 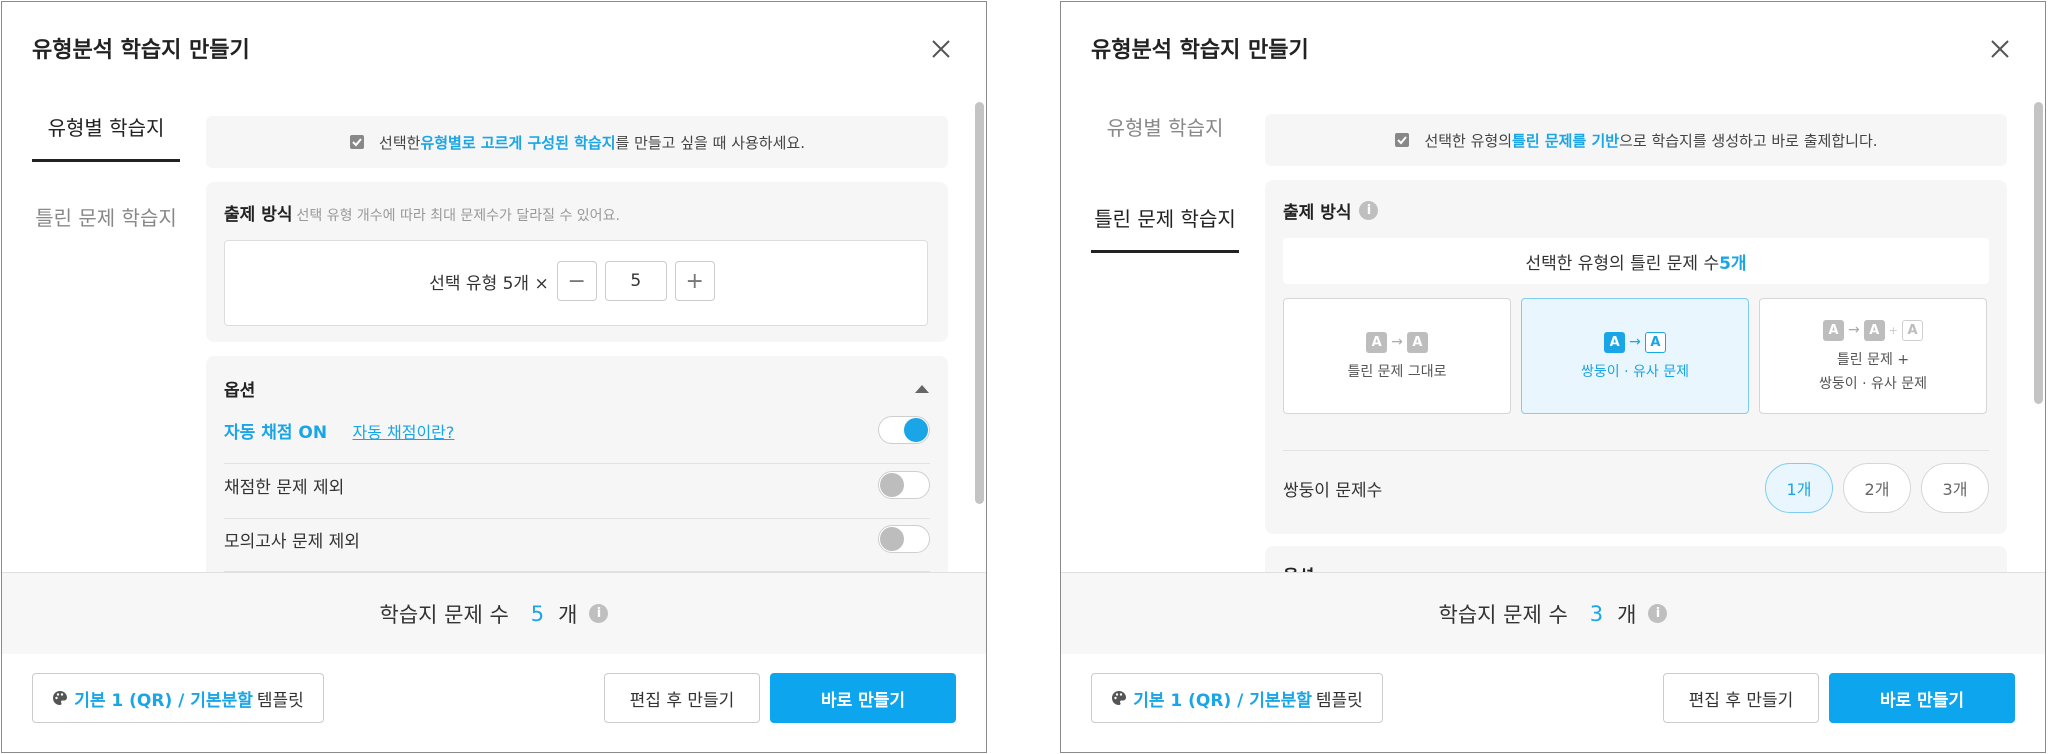 I want to click on stepper-label: 선택 유형 5개 ×, so click(x=489, y=283).